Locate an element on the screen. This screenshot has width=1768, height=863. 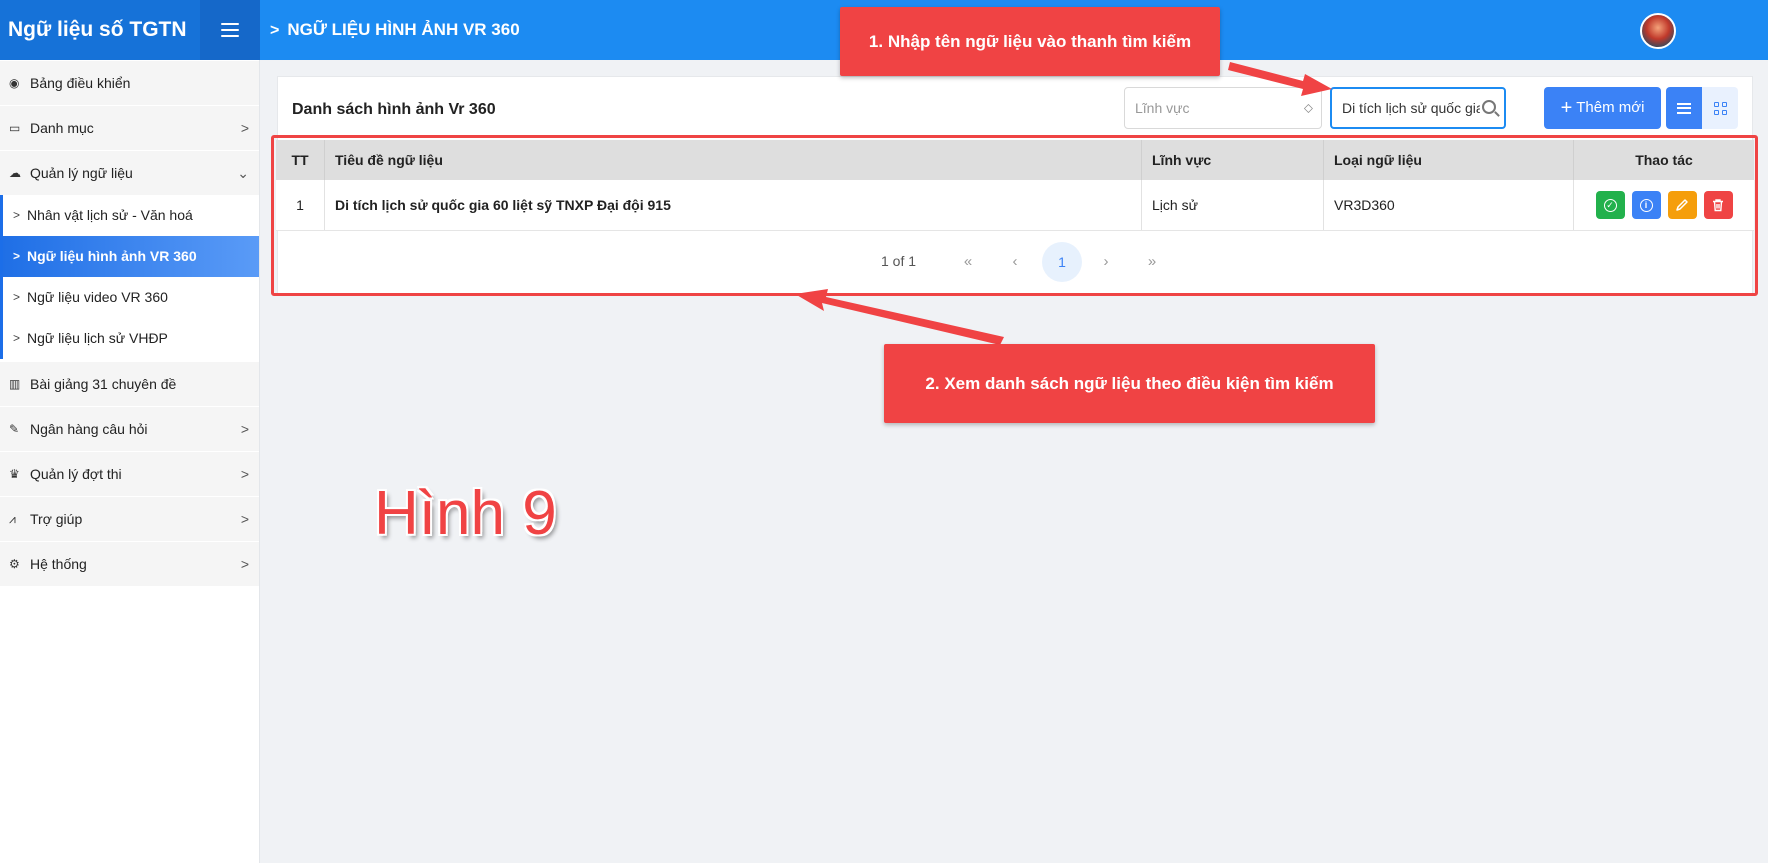
field-select-placeholder: Lĩnh vực is located at coordinates (1162, 108).